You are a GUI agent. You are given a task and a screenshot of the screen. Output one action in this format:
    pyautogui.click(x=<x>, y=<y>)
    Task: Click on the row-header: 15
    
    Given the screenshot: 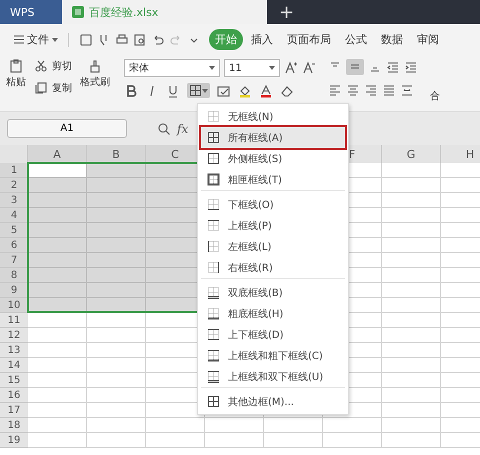 What is the action you would take?
    pyautogui.click(x=14, y=380)
    